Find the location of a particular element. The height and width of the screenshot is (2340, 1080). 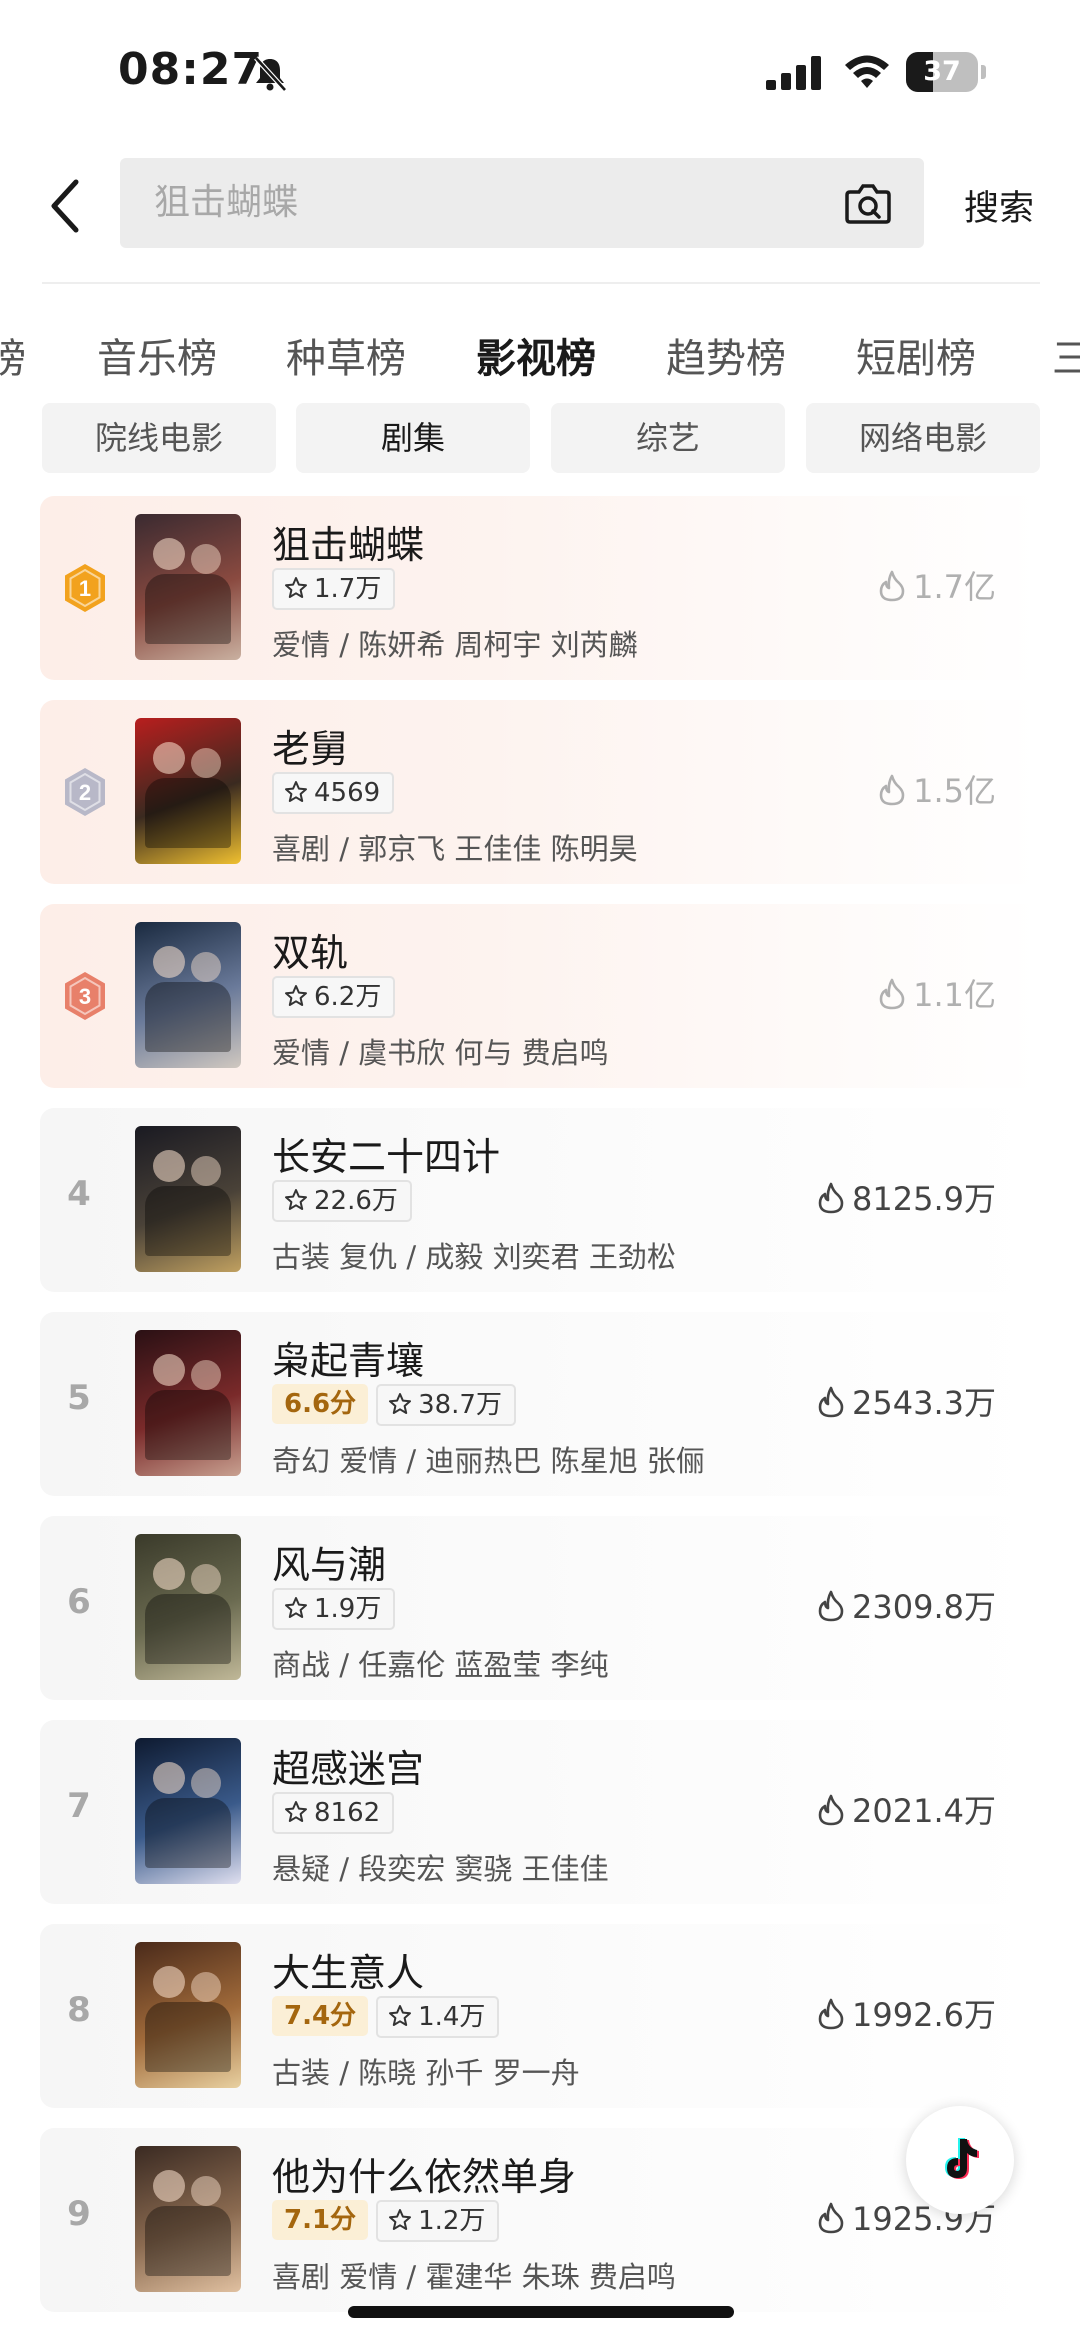

tab-short-drama: 短剧榜 is located at coordinates (916, 355).